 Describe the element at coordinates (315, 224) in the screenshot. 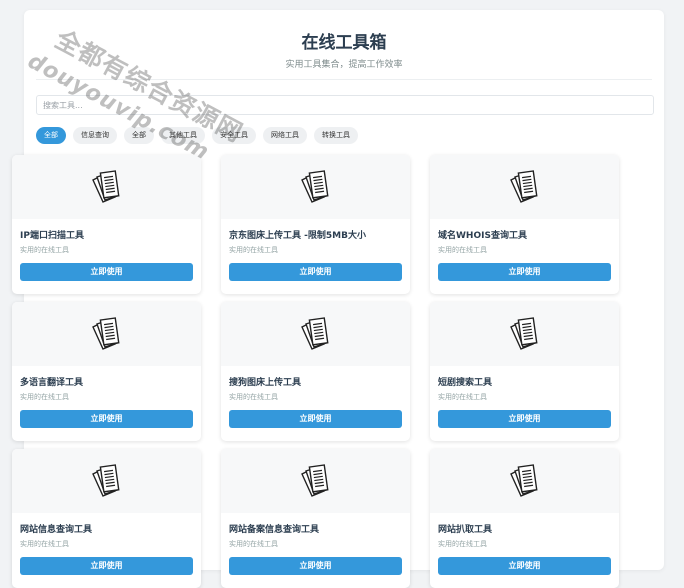

I see `tool-card: 京东图床上传工具 -限制5MB大小 实用的在线工具 立即使用` at that location.